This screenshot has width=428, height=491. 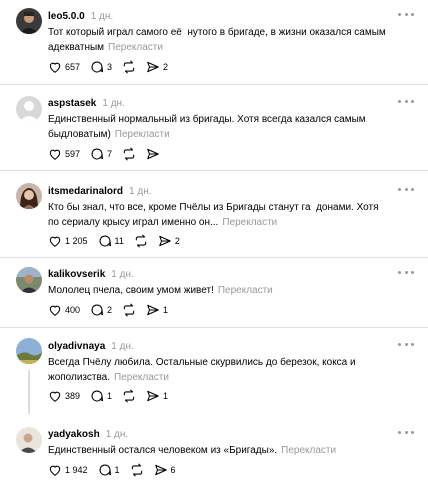 I want to click on like-button: 1 205, so click(x=68, y=241).